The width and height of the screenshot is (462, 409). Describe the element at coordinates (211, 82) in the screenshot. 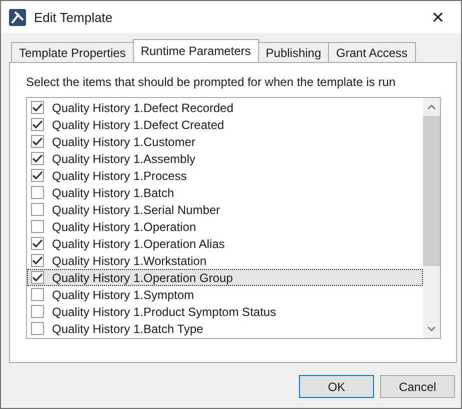

I see `instruction-text: Select the items that should be prompted for when the template is run` at that location.